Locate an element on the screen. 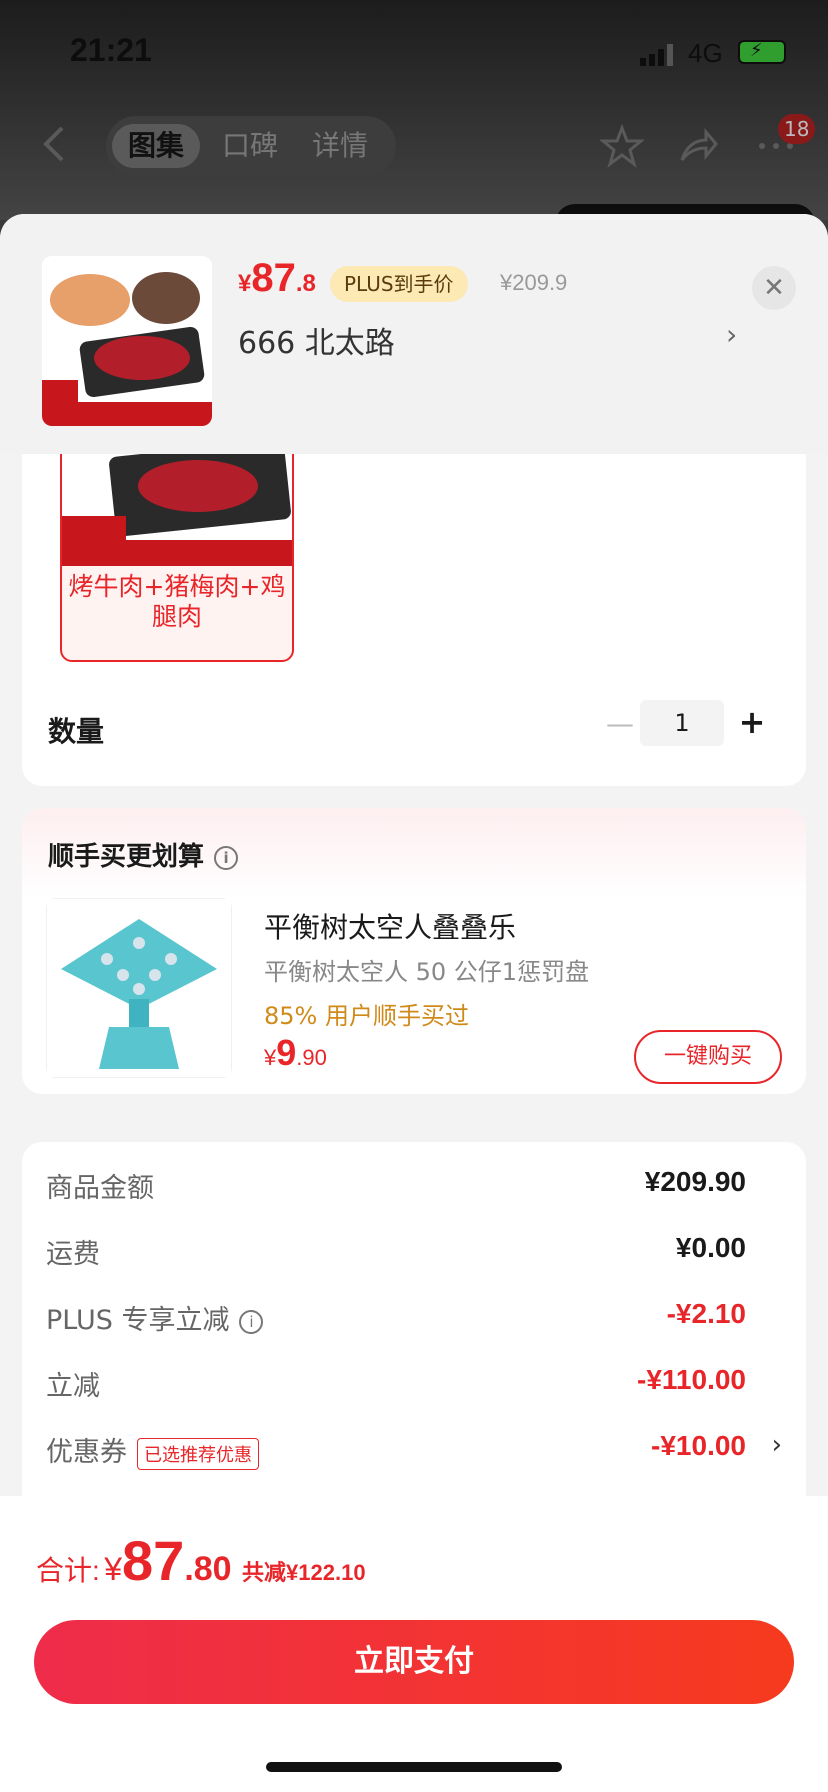 The image size is (828, 1792). battery-icon: ⚡ is located at coordinates (762, 52).